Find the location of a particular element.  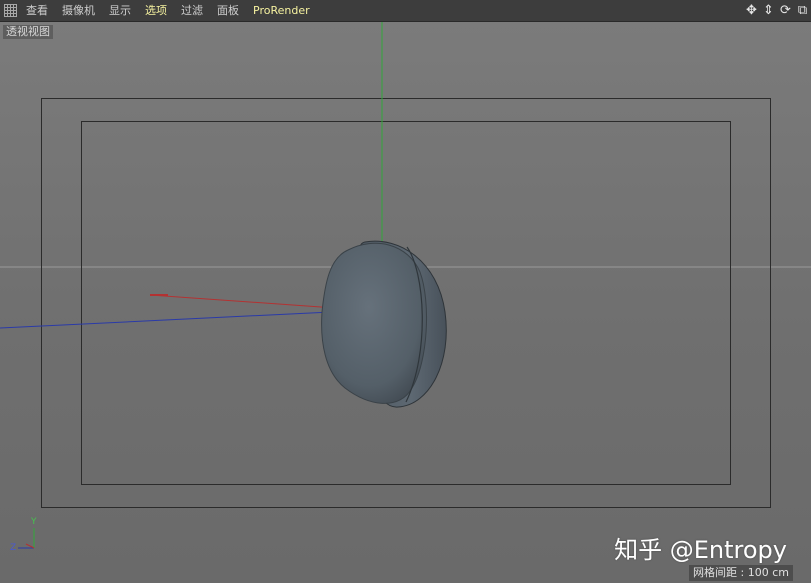

z-axis-line is located at coordinates (176, 319).